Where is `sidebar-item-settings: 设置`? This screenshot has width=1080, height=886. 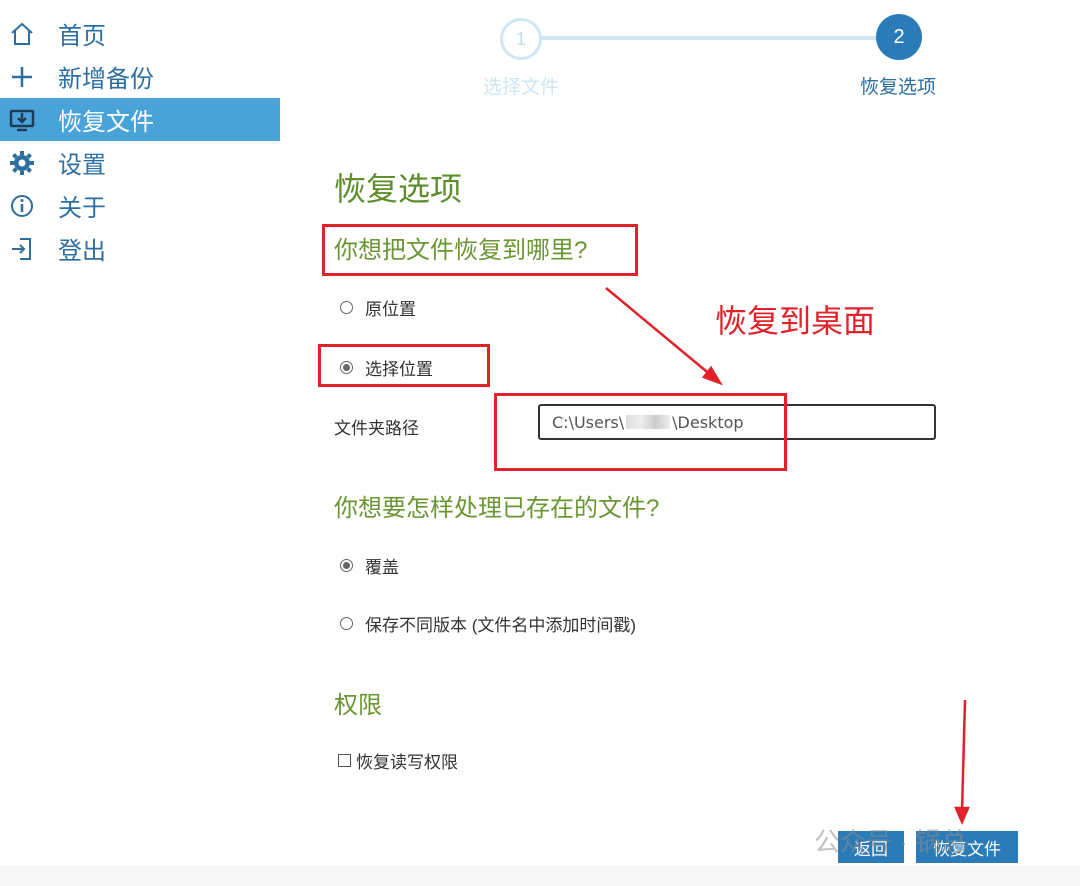 sidebar-item-settings: 设置 is located at coordinates (140, 162).